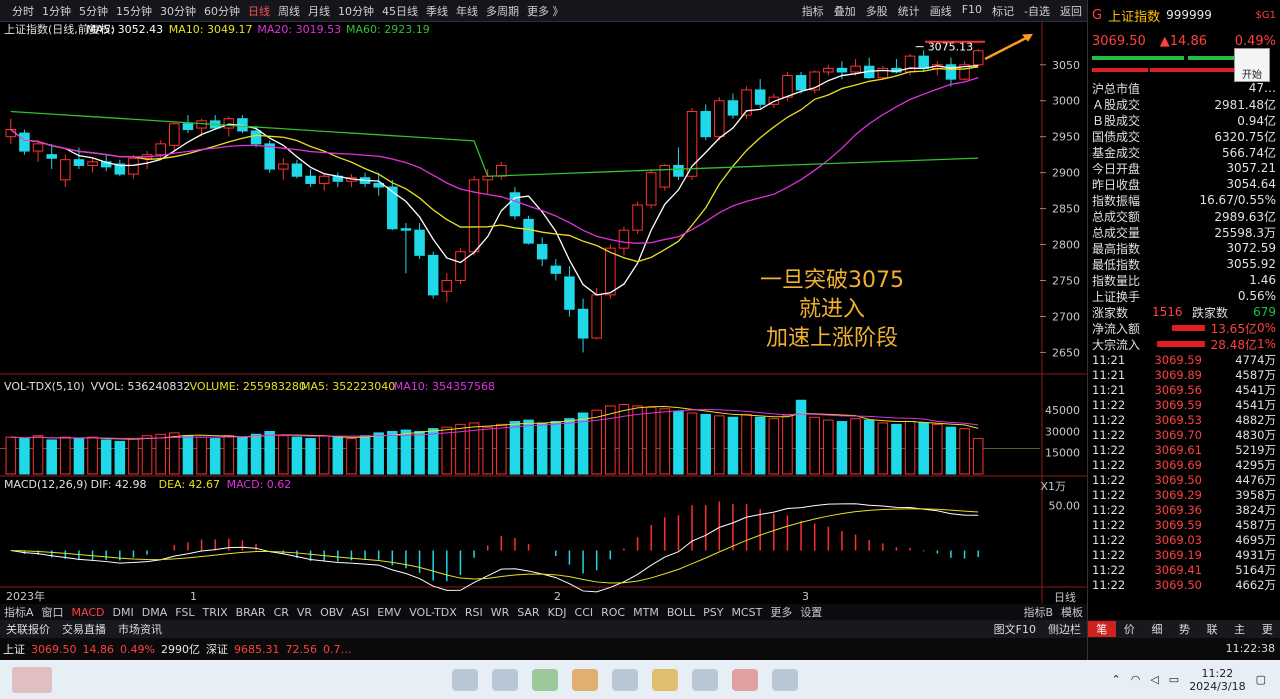 The width and height of the screenshot is (1280, 699). What do you see at coordinates (1038, 612) in the screenshot?
I see `indicator-tab: 指标B` at bounding box center [1038, 612].